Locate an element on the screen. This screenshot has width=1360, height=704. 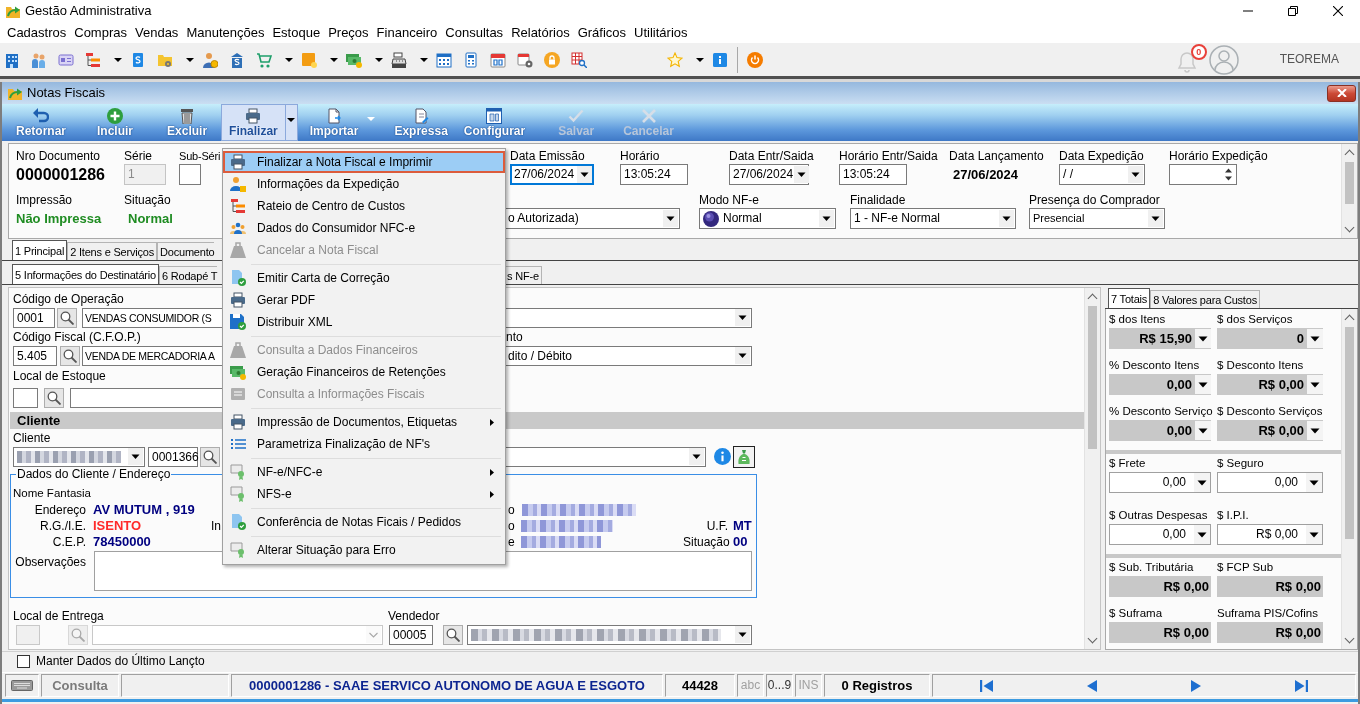
field-label: Nro Documento is located at coordinates (58, 156).